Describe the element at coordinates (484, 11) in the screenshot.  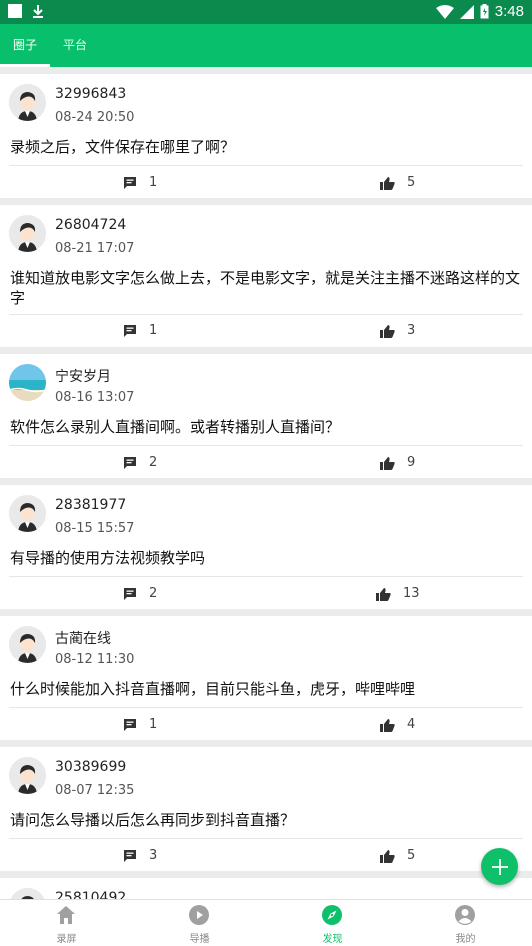
I see `battery-icon` at that location.